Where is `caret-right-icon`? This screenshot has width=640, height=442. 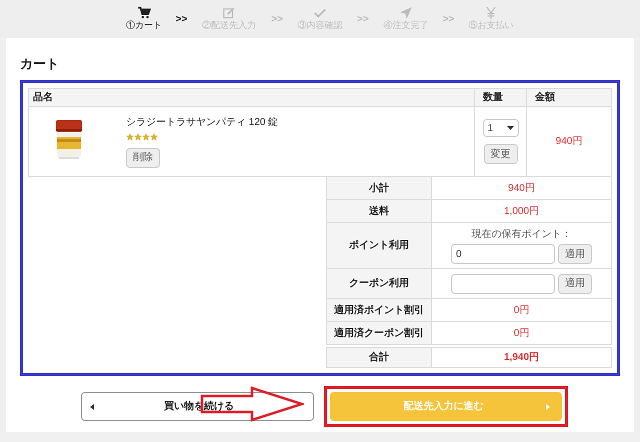
caret-right-icon is located at coordinates (548, 407).